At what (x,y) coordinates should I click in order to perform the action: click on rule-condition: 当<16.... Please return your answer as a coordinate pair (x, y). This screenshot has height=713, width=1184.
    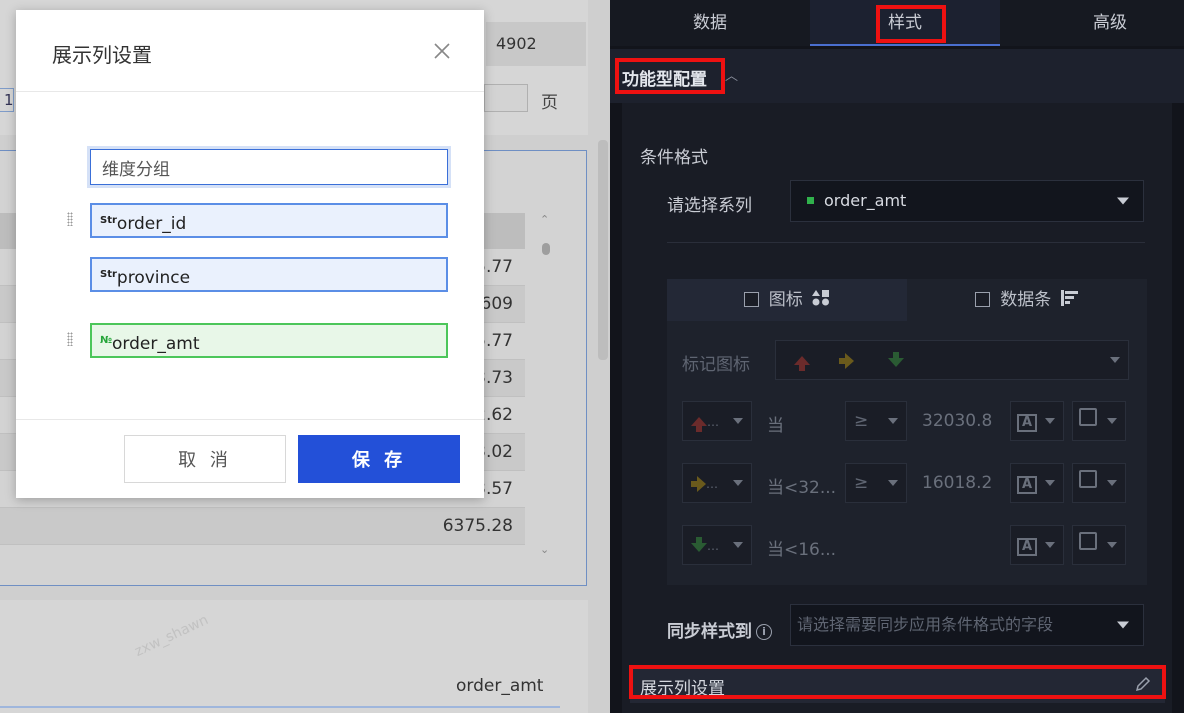
    Looking at the image, I should click on (802, 550).